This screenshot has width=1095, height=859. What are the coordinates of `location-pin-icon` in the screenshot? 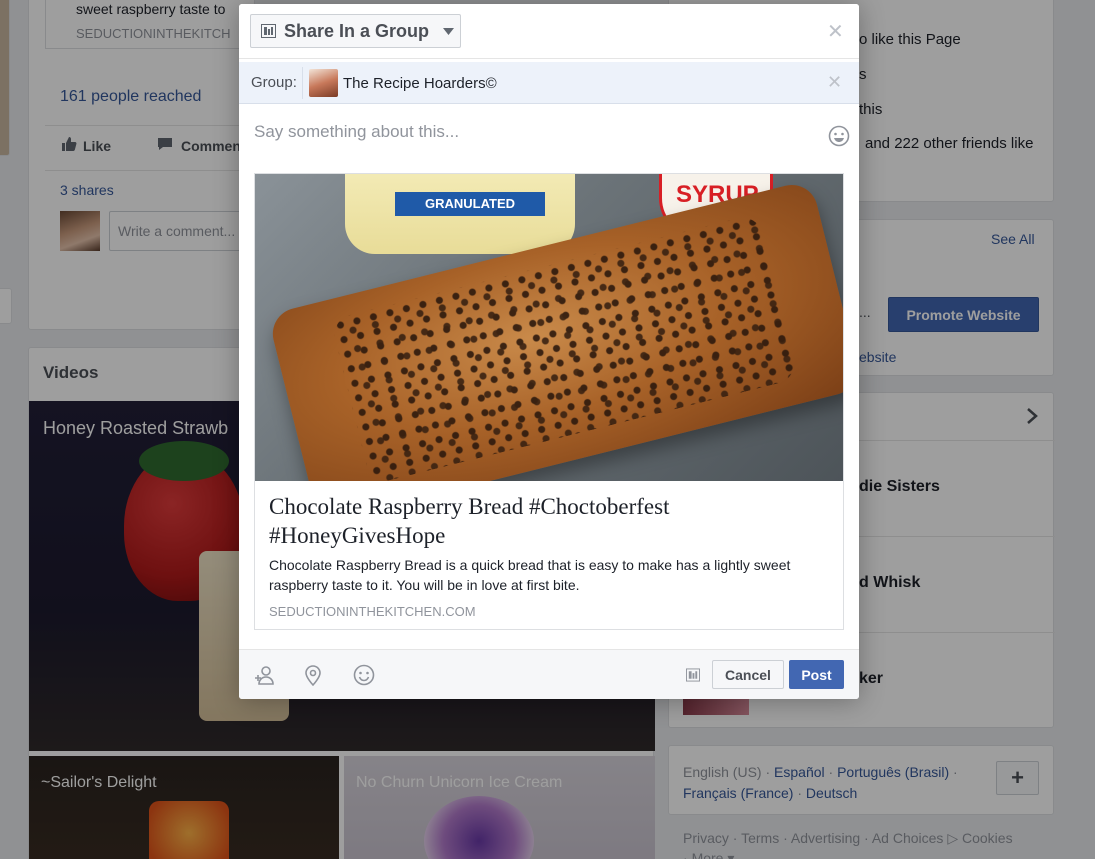 It's located at (313, 677).